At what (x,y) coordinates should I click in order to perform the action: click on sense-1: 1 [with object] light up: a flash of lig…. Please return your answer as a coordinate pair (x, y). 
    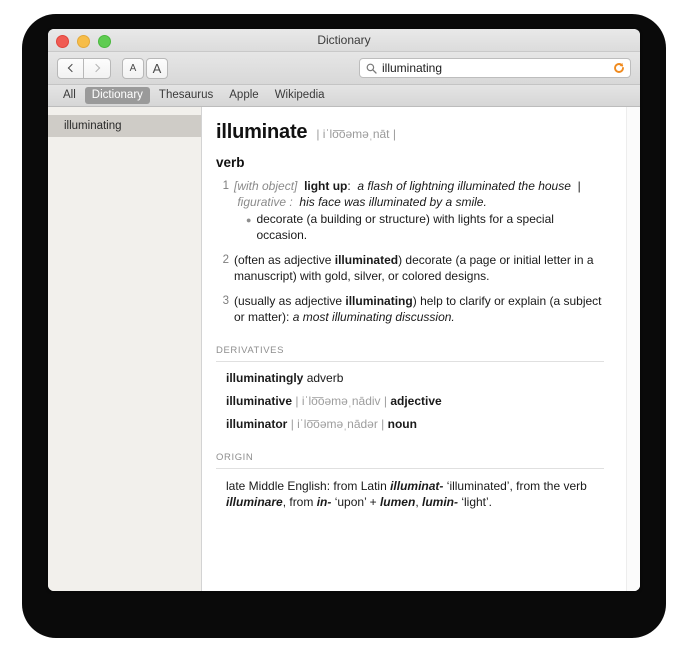
    Looking at the image, I should click on (410, 211).